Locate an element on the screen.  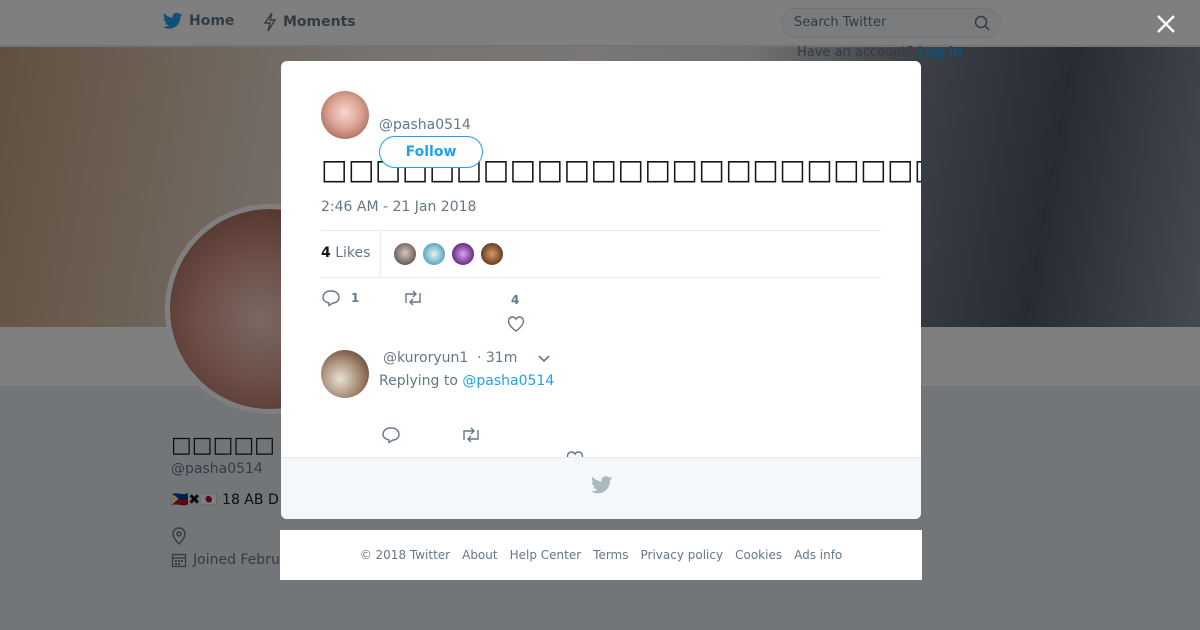
twitter-bird-icon is located at coordinates (602, 485).